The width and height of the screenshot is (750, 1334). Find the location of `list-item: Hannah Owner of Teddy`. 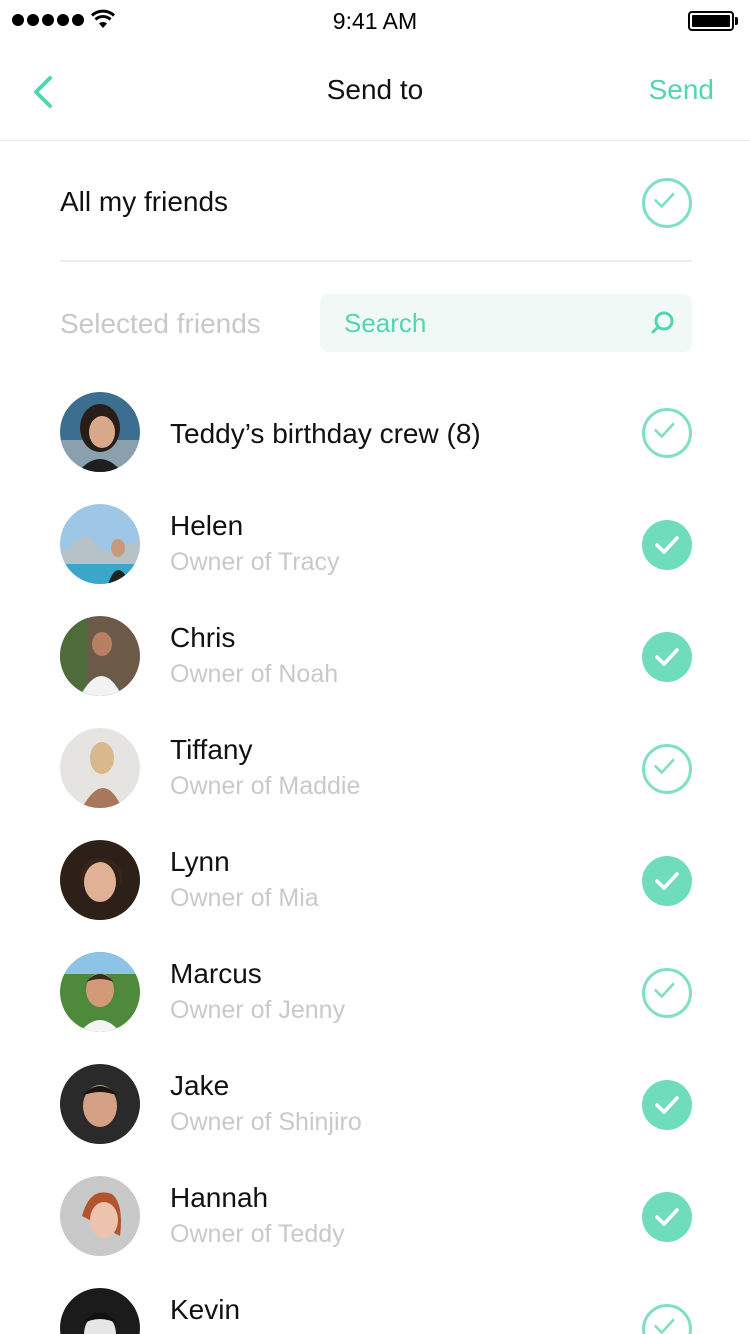

list-item: Hannah Owner of Teddy is located at coordinates (375, 1216).